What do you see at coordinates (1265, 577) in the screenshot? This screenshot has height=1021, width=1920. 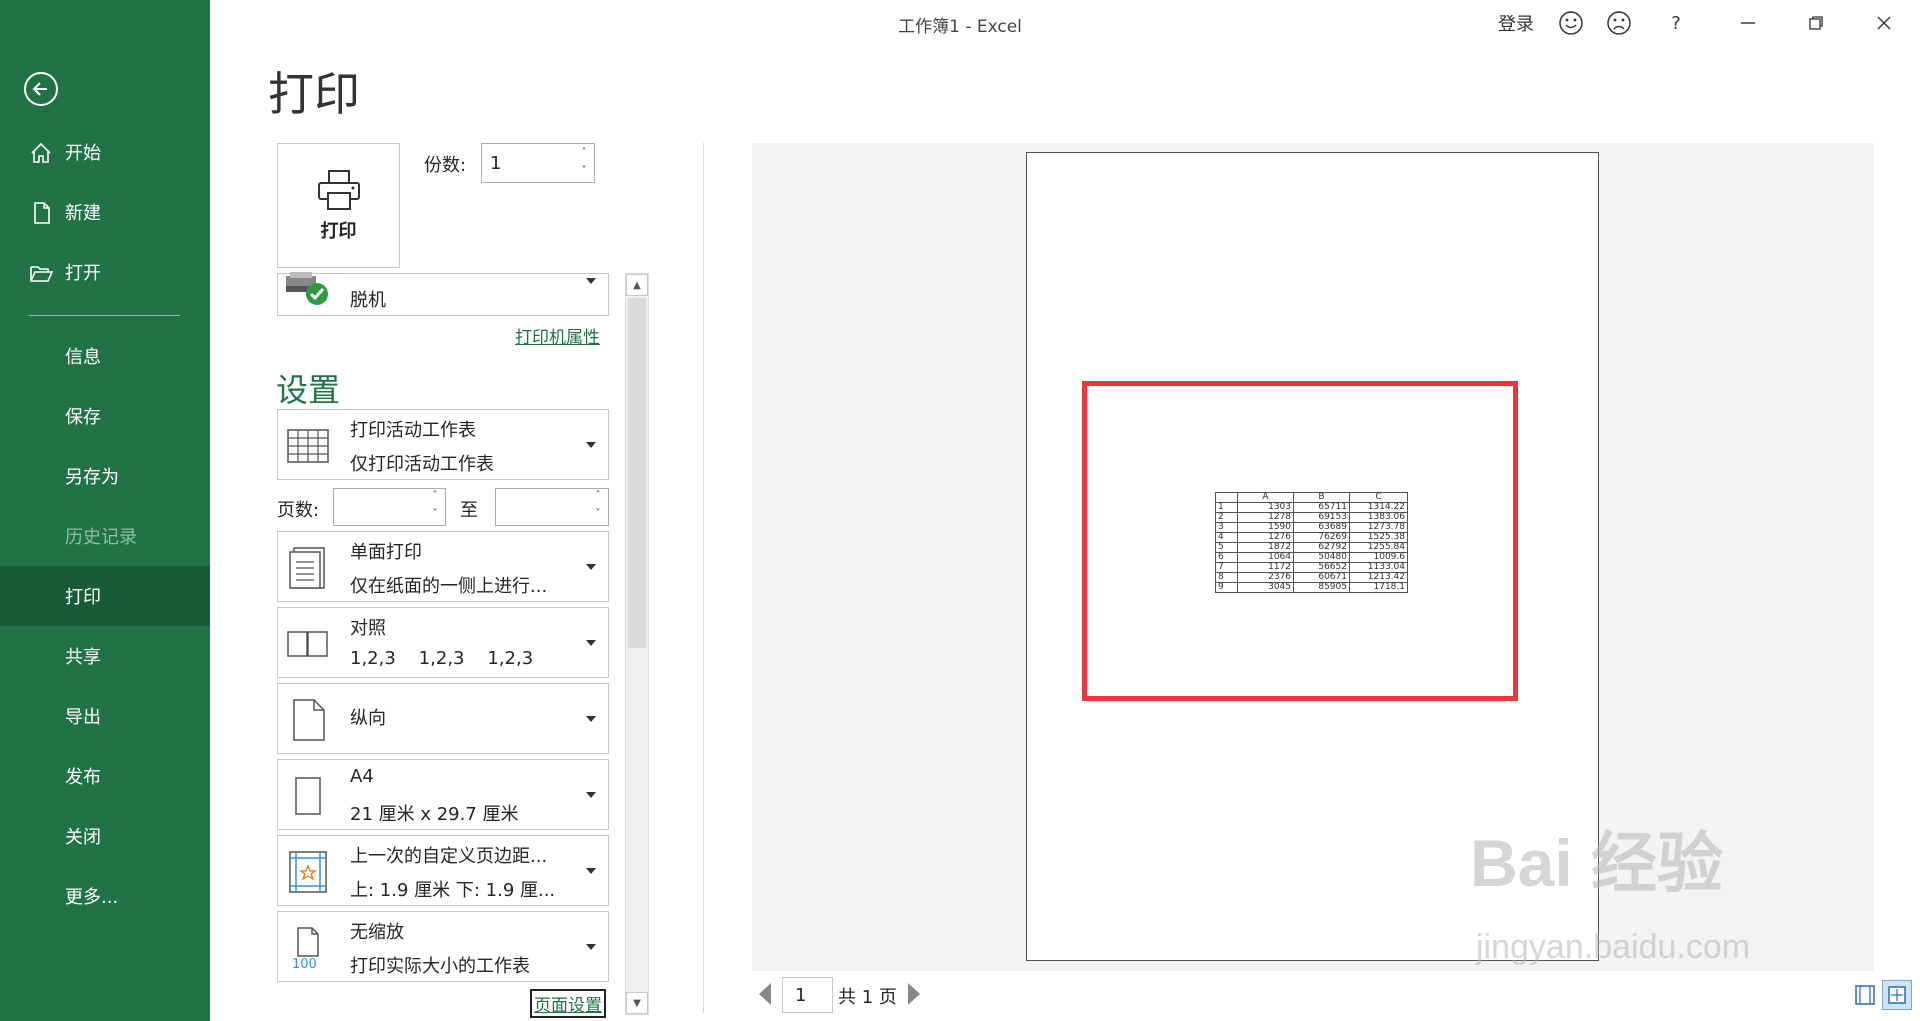 I see `table-cell: 2376` at bounding box center [1265, 577].